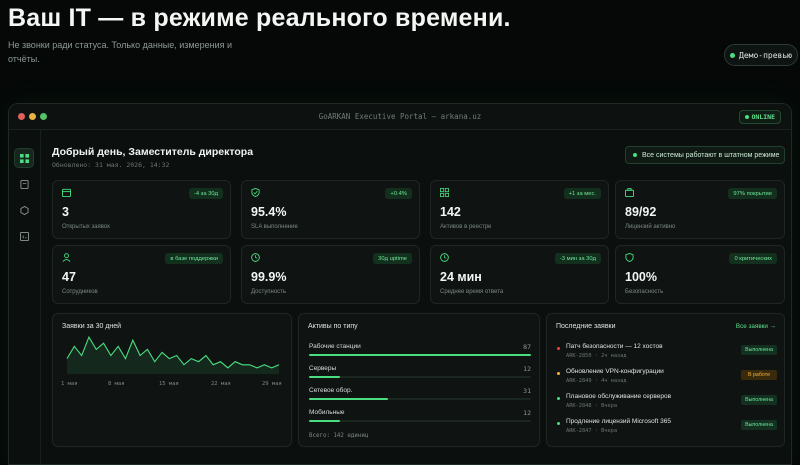  Describe the element at coordinates (596, 381) in the screenshot. I see `request-meta: ARK-2849 · 4ч назад` at that location.